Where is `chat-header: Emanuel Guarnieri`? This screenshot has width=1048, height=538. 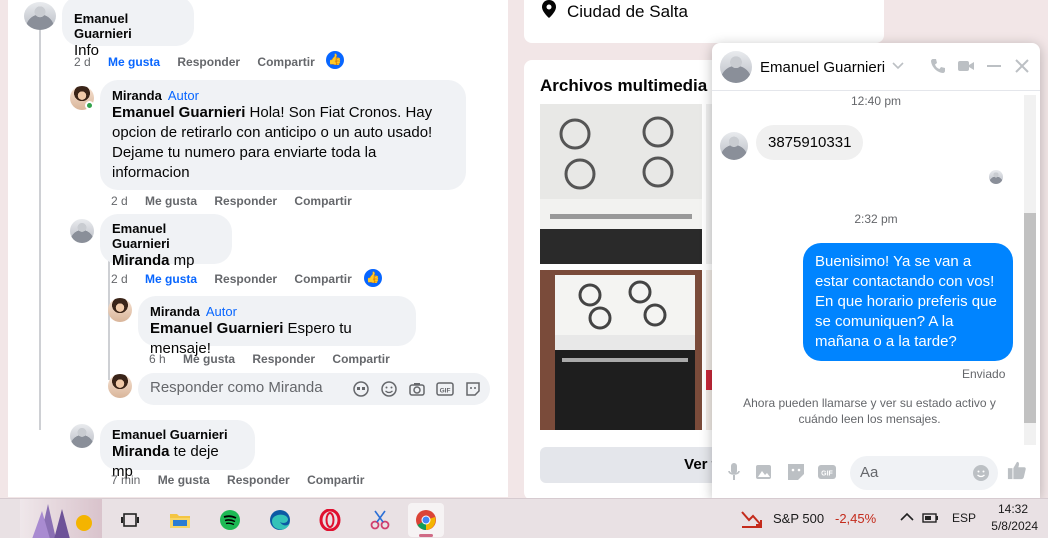
chat-header: Emanuel Guarnieri is located at coordinates (876, 67).